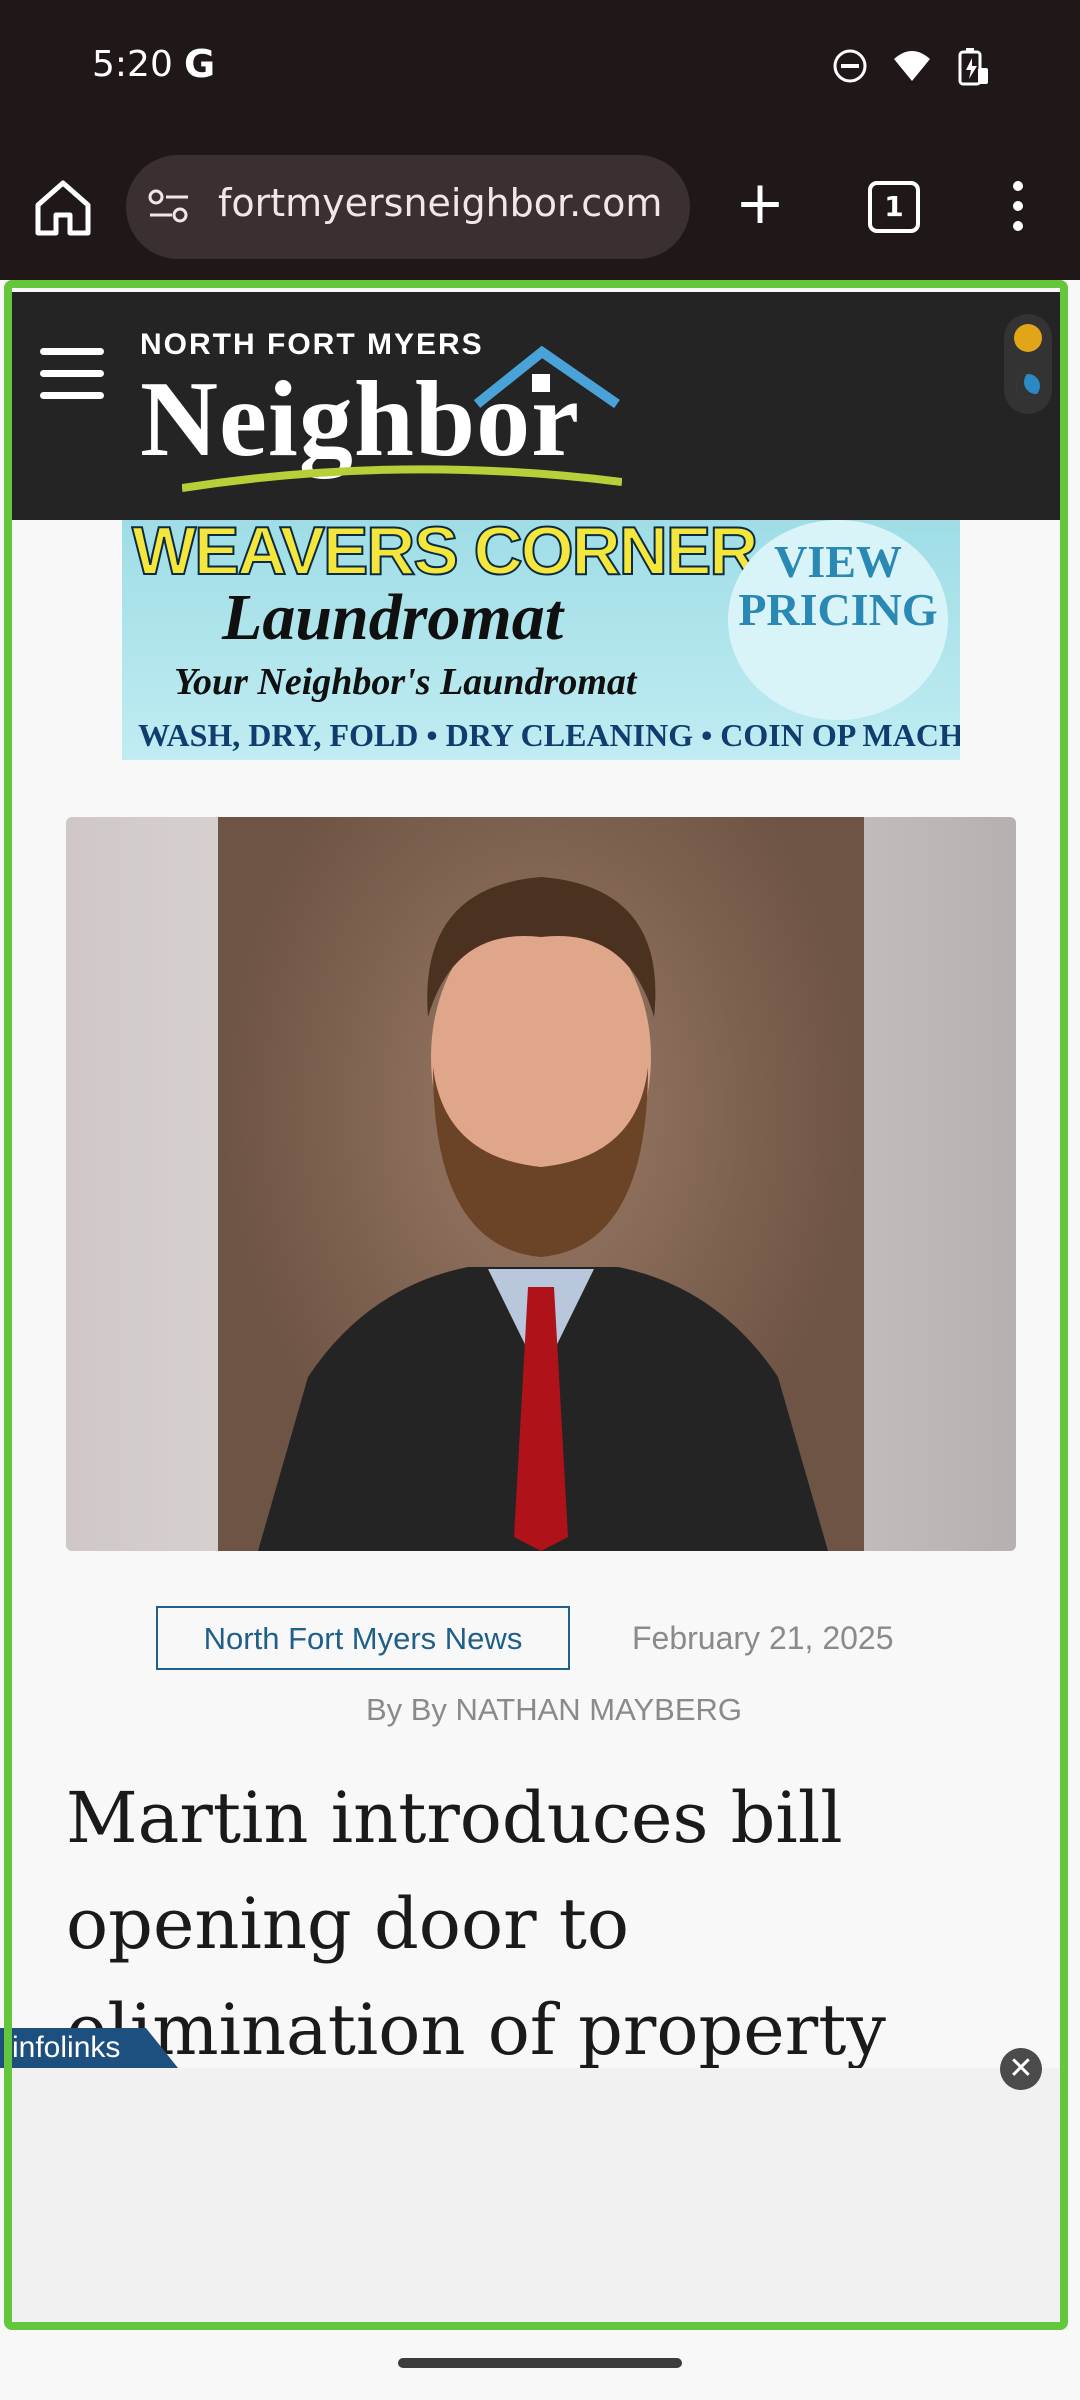 This screenshot has height=2400, width=1080. What do you see at coordinates (850, 66) in the screenshot?
I see `do-not-disturb-icon` at bounding box center [850, 66].